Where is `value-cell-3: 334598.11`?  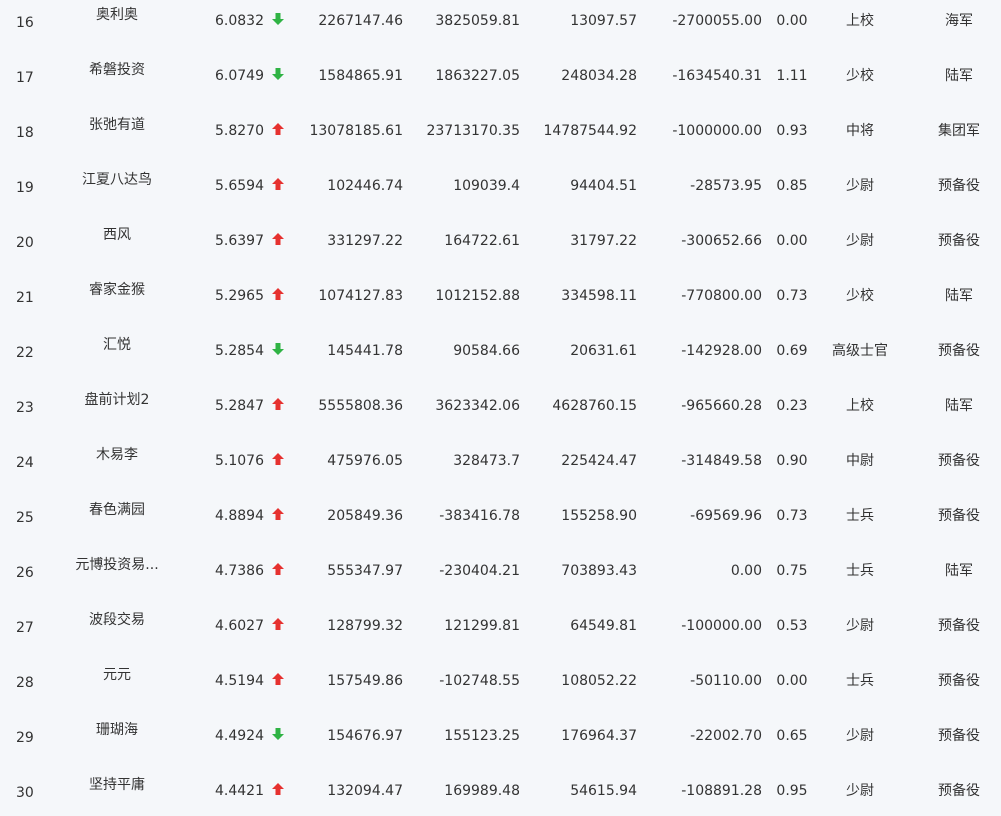
value-cell-3: 334598.11 is located at coordinates (599, 296).